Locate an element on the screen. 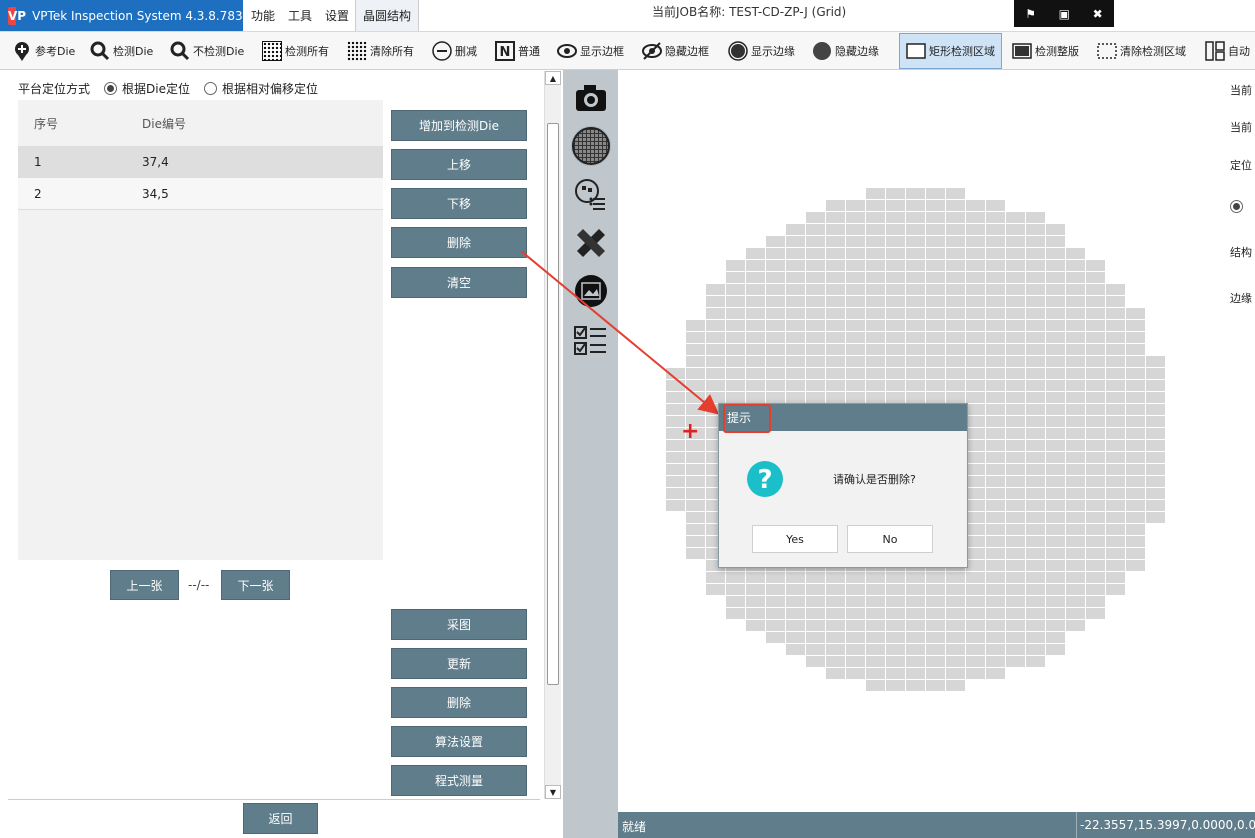 Image resolution: width=1255 pixels, height=838 pixels. capture-button: 采图 is located at coordinates (459, 624).